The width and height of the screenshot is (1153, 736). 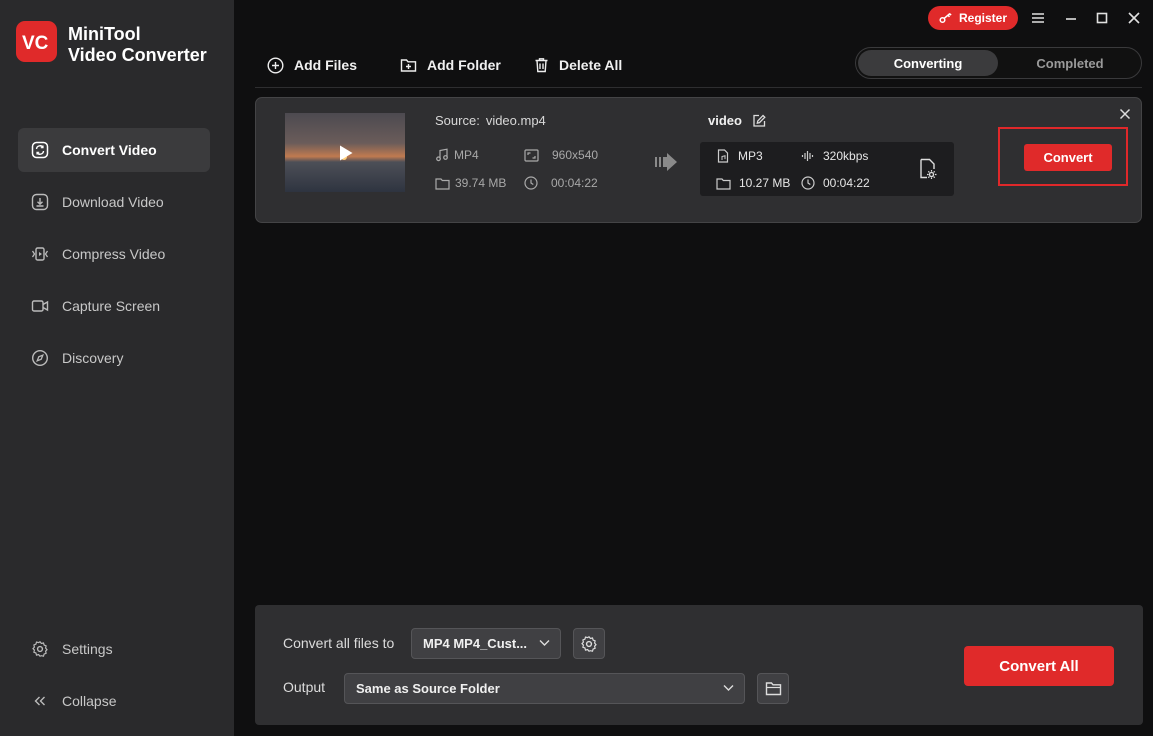 I want to click on source-label: Source: video.mp4, so click(x=490, y=120).